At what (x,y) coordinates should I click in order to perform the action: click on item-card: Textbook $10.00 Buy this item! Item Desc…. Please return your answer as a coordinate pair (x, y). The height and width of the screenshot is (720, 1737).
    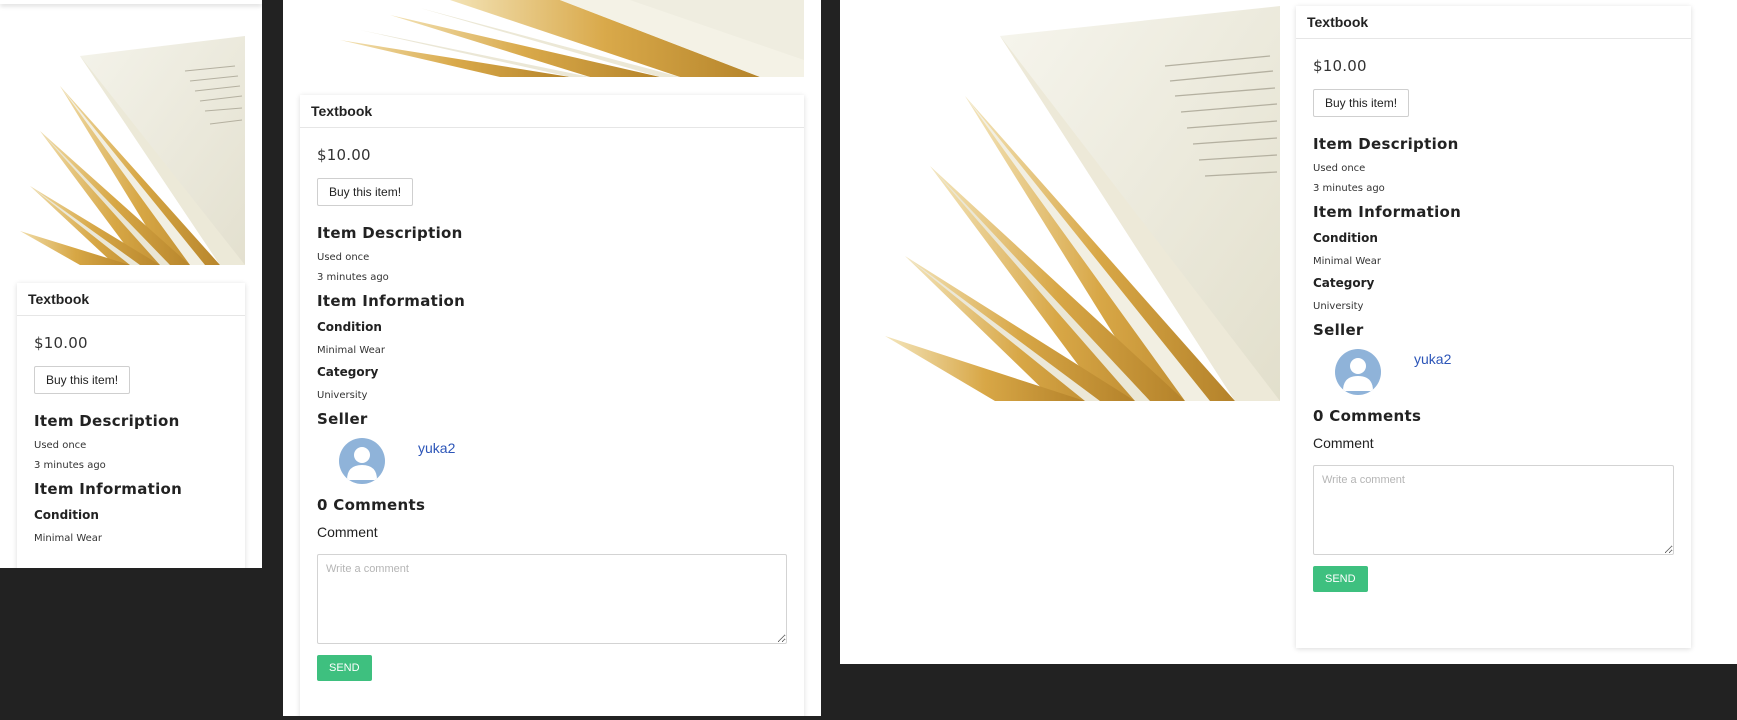
    Looking at the image, I should click on (131, 425).